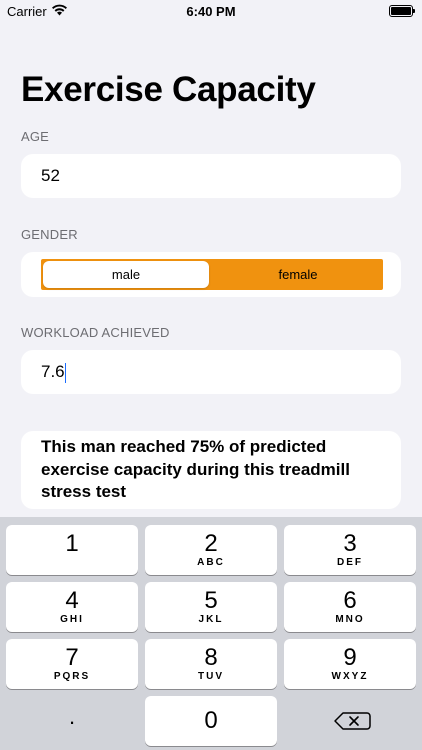 Image resolution: width=422 pixels, height=750 pixels. I want to click on workload-label: WORKLOAD ACHIEVED, so click(95, 332).